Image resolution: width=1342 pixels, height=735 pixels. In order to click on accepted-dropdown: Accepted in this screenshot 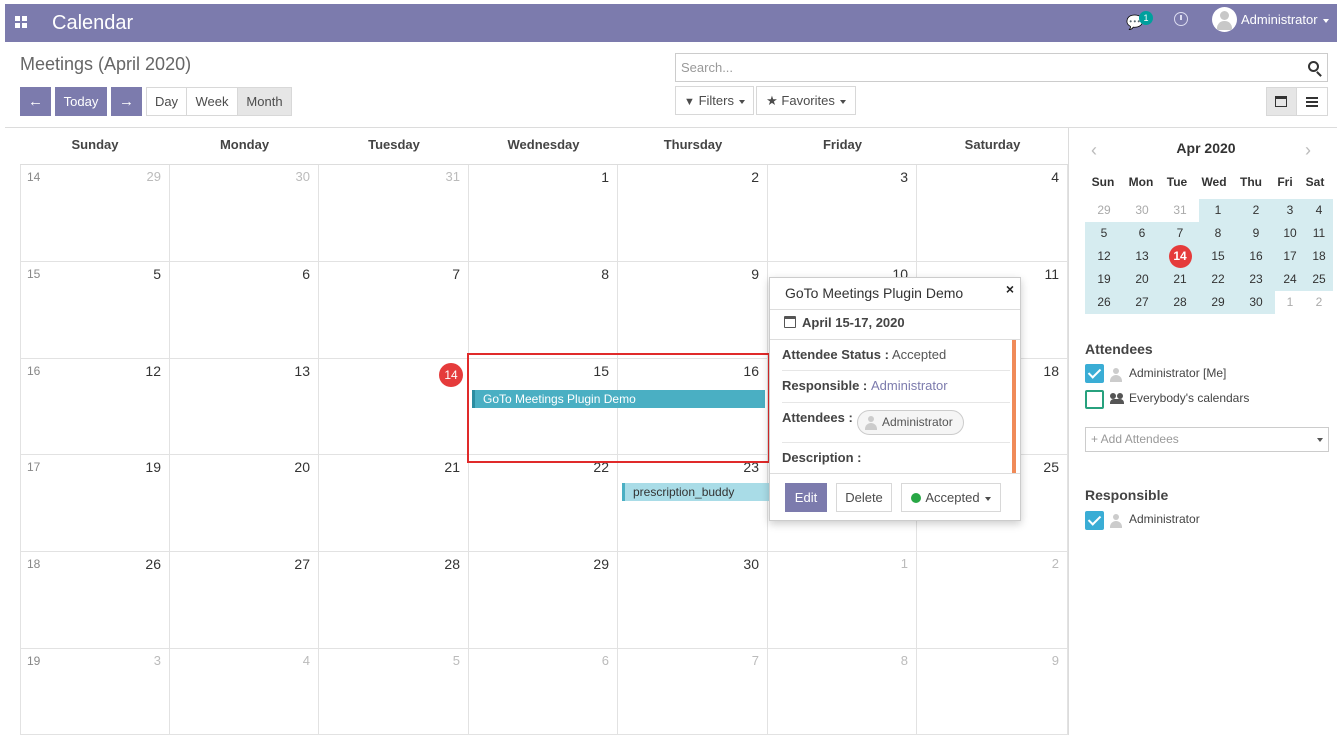, I will do `click(951, 497)`.